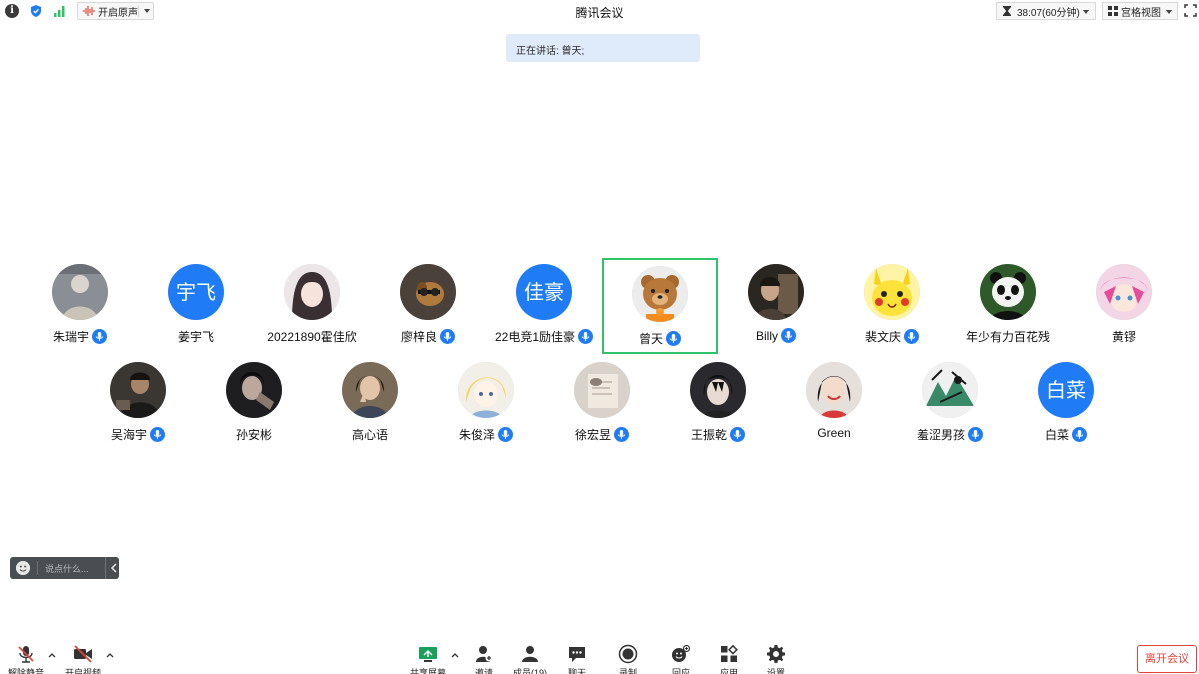  I want to click on participant-name: 朱瑞宇, so click(70, 337).